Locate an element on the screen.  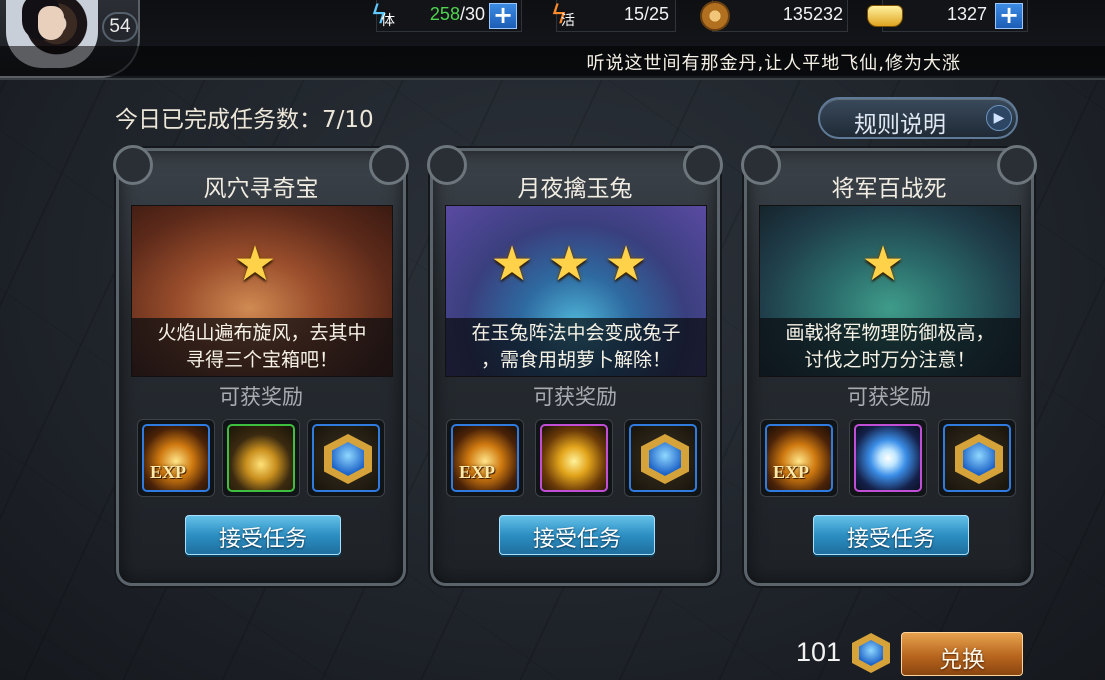
rules-button-label: 规则说明 is located at coordinates (900, 125).